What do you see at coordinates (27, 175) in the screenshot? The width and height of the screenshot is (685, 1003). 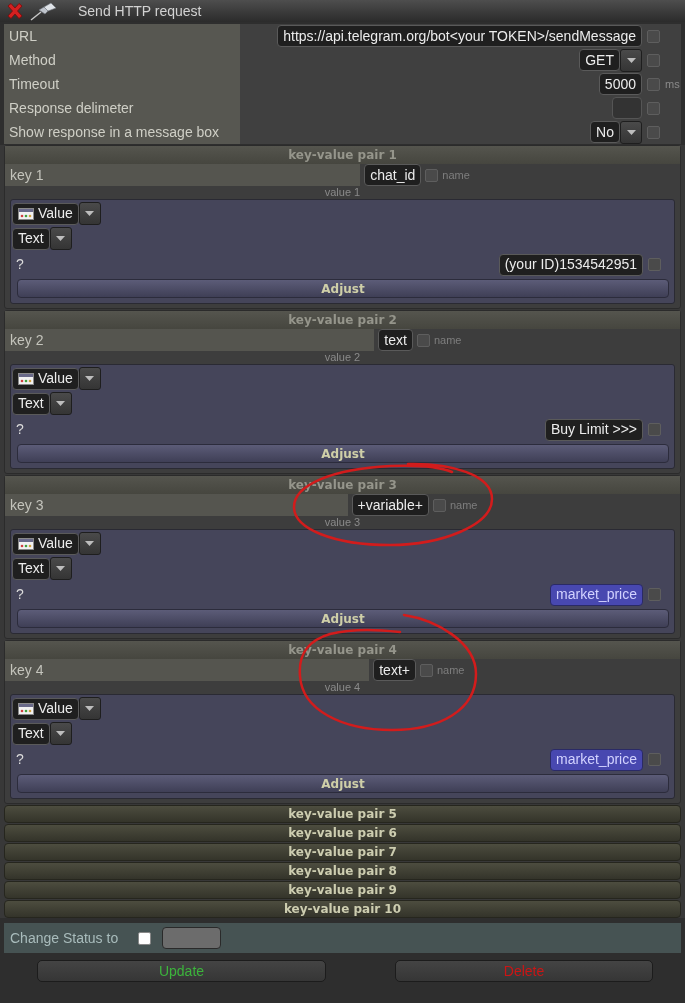 I see `key-label: key 1` at bounding box center [27, 175].